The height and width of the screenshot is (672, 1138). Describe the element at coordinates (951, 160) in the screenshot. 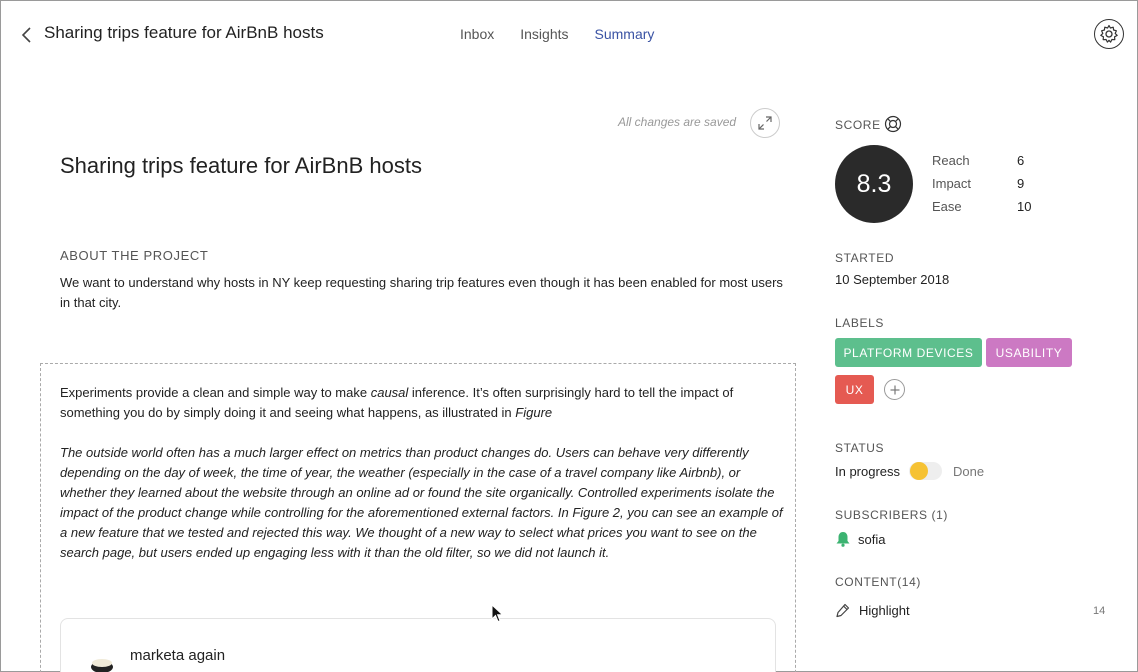

I see `metric-reach-label: Reach` at that location.